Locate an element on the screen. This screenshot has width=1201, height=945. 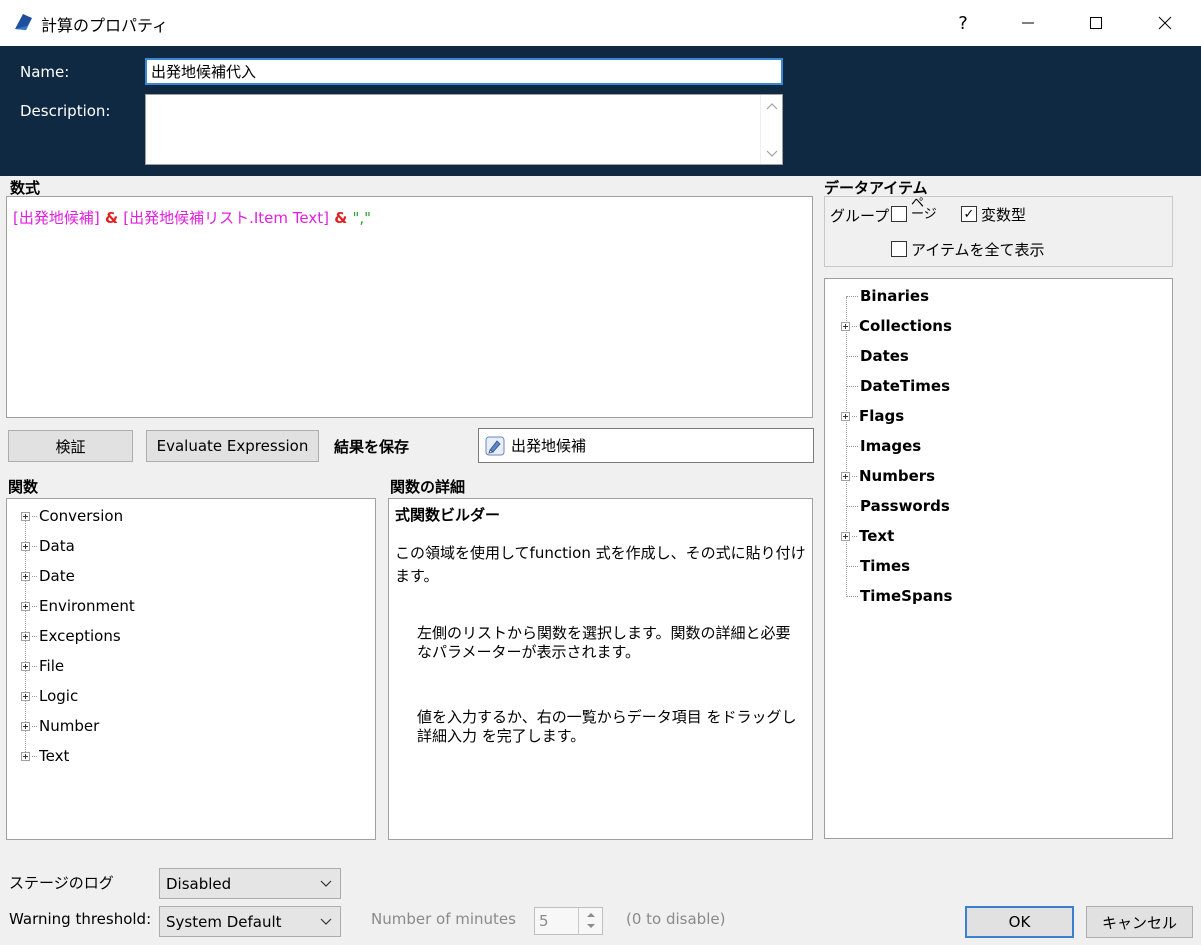
minutes-label: Number of minutes is located at coordinates (443, 919).